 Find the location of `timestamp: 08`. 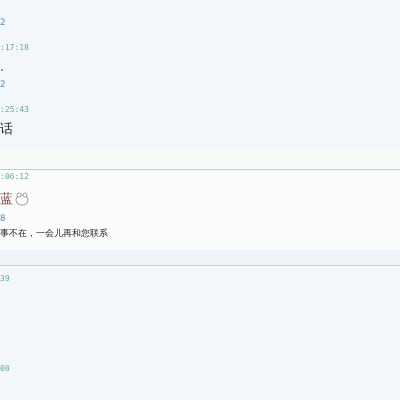

timestamp: 08 is located at coordinates (5, 368).